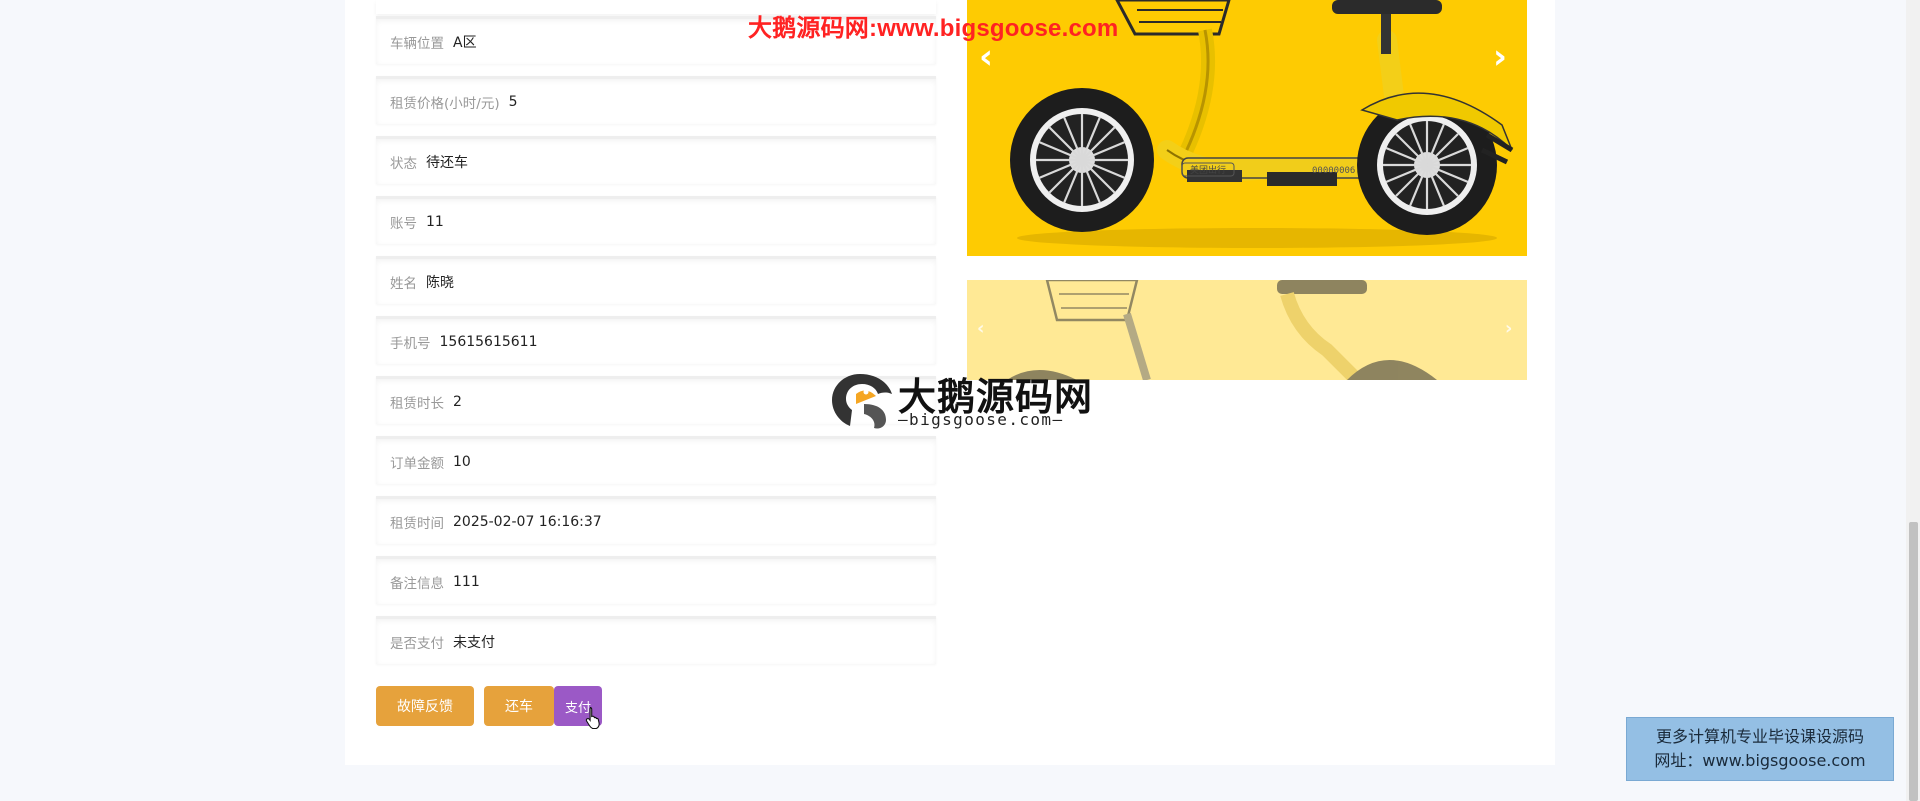 The image size is (1920, 801). Describe the element at coordinates (440, 282) in the screenshot. I see `field-value: 陈晓` at that location.